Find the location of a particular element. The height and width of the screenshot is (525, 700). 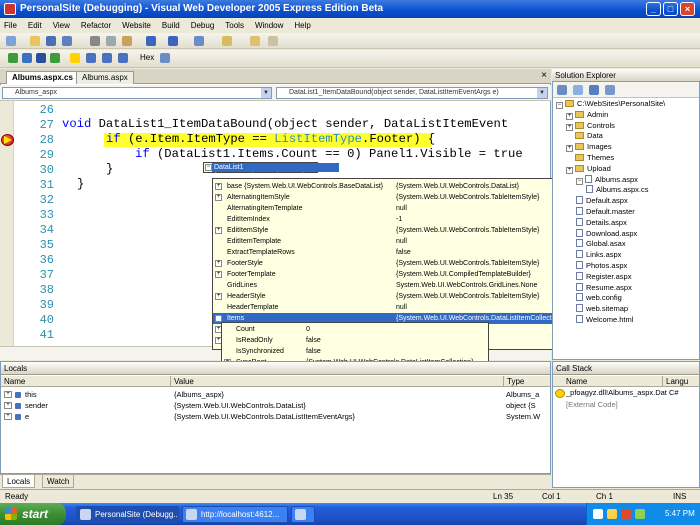

column-value: Value is located at coordinates (337, 381).